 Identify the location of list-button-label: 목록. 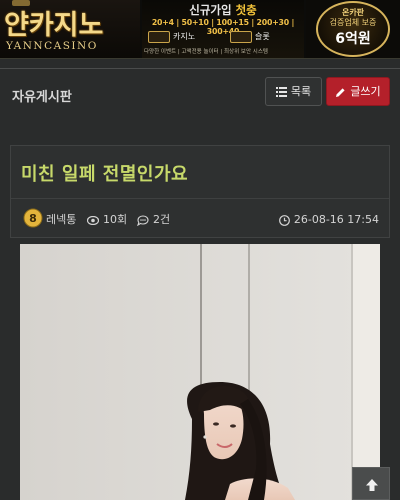
(301, 91).